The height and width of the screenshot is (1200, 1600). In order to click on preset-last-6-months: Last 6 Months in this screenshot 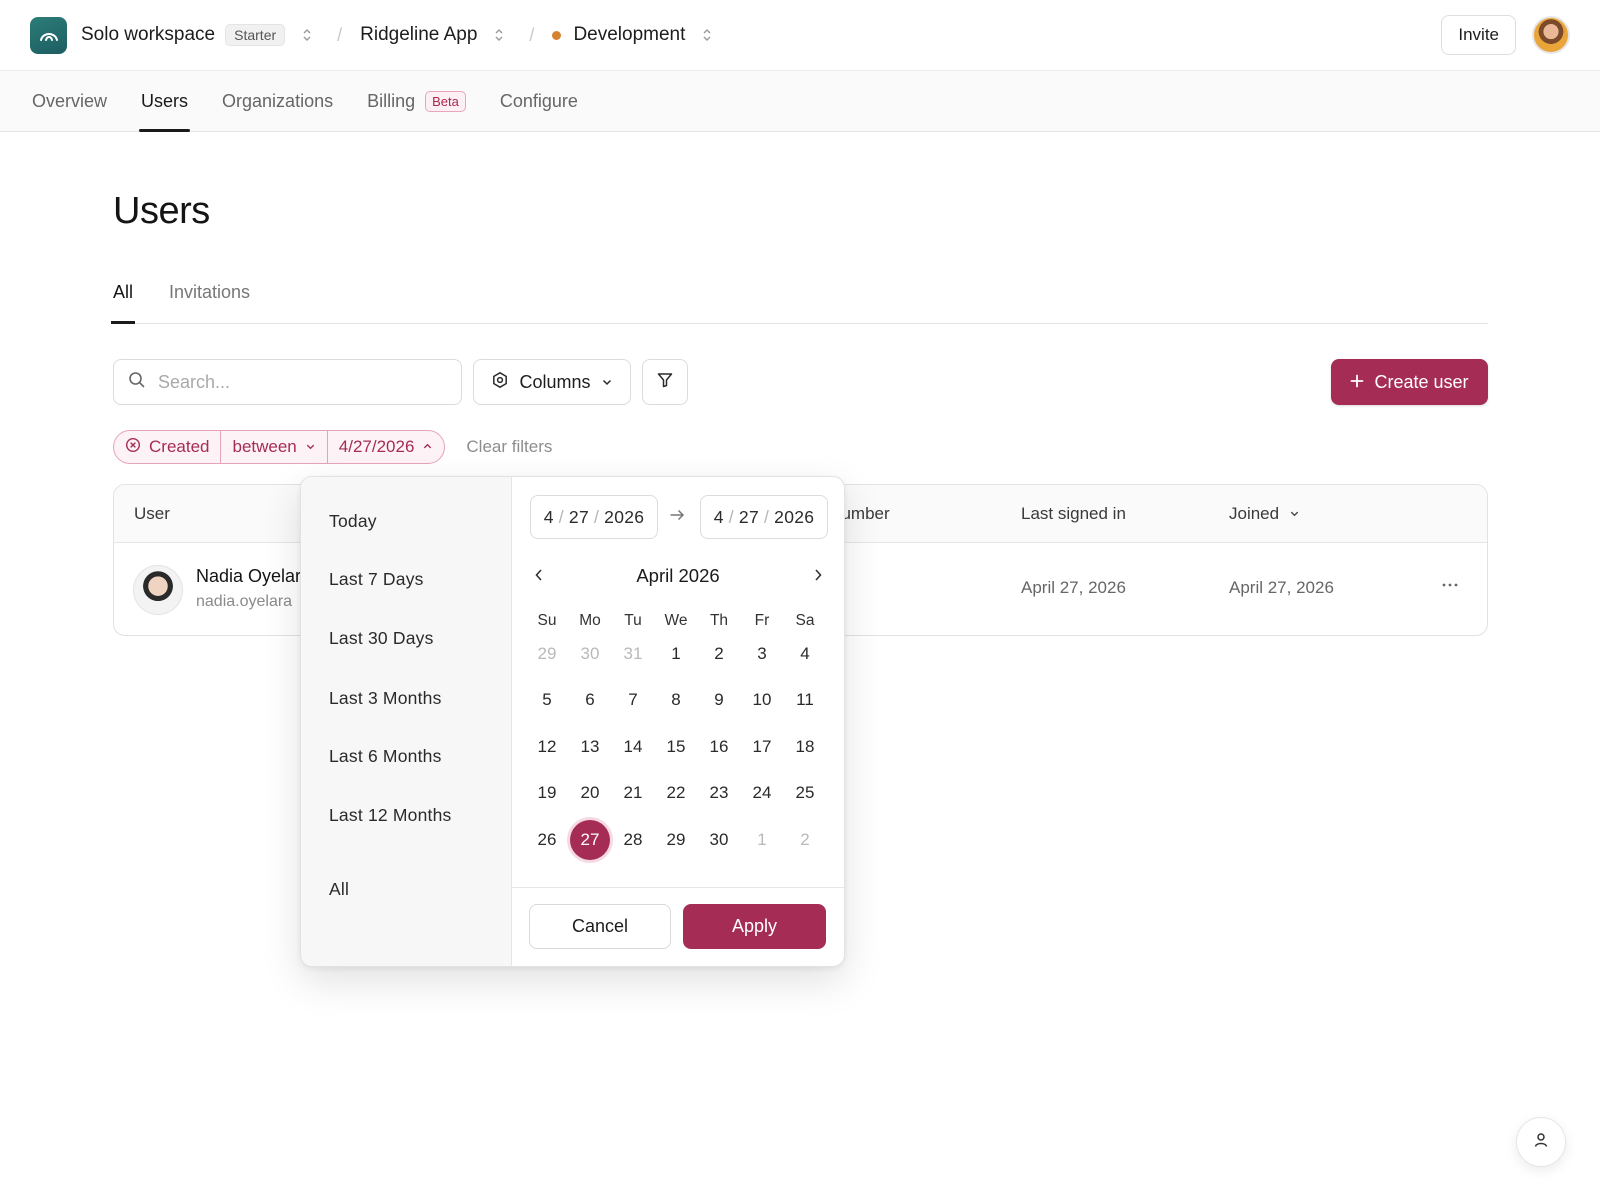, I will do `click(385, 756)`.